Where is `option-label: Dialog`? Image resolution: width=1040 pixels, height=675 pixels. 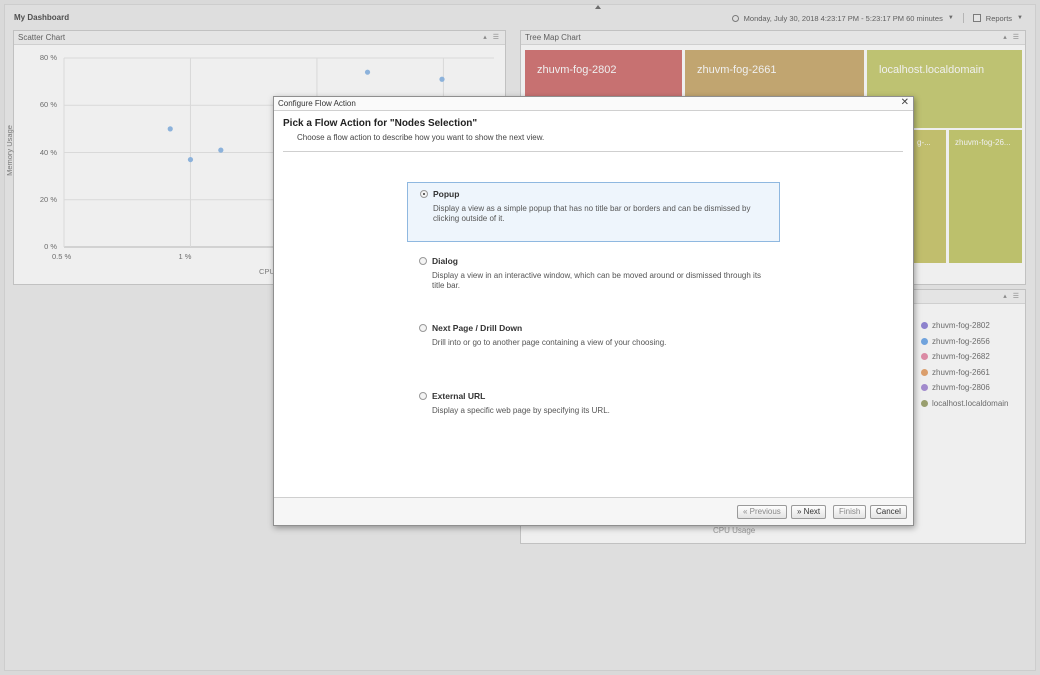
option-label: Dialog is located at coordinates (445, 261).